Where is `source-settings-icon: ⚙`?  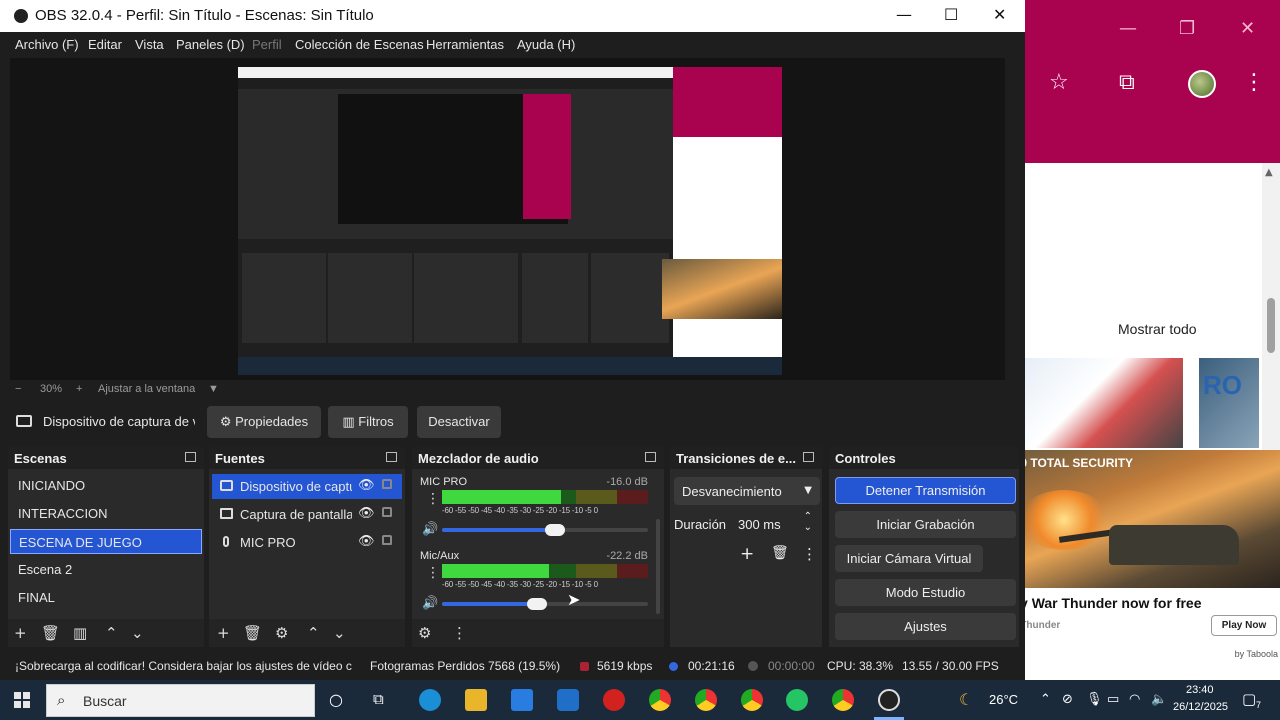
source-settings-icon: ⚙ is located at coordinates (281, 633).